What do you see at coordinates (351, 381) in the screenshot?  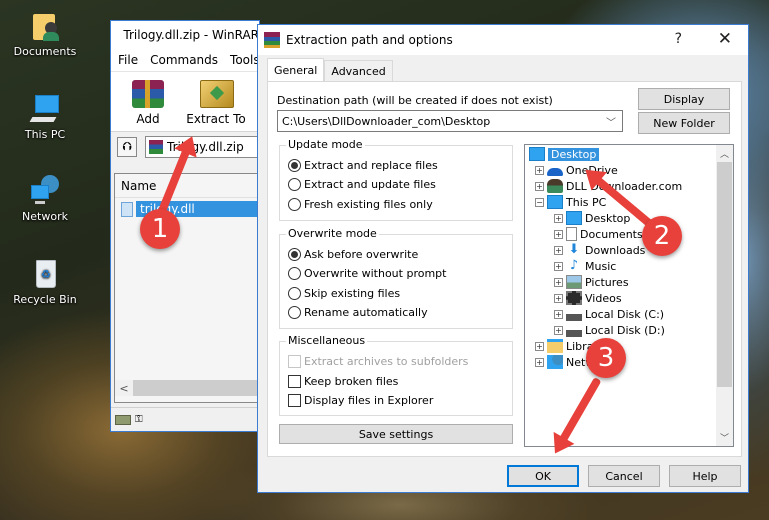 I see `option-label: Keep broken files` at bounding box center [351, 381].